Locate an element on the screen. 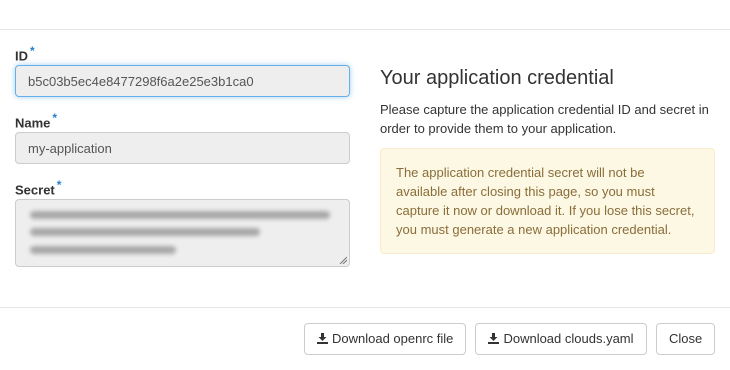 The width and height of the screenshot is (730, 370). name-label-text: Name is located at coordinates (33, 123).